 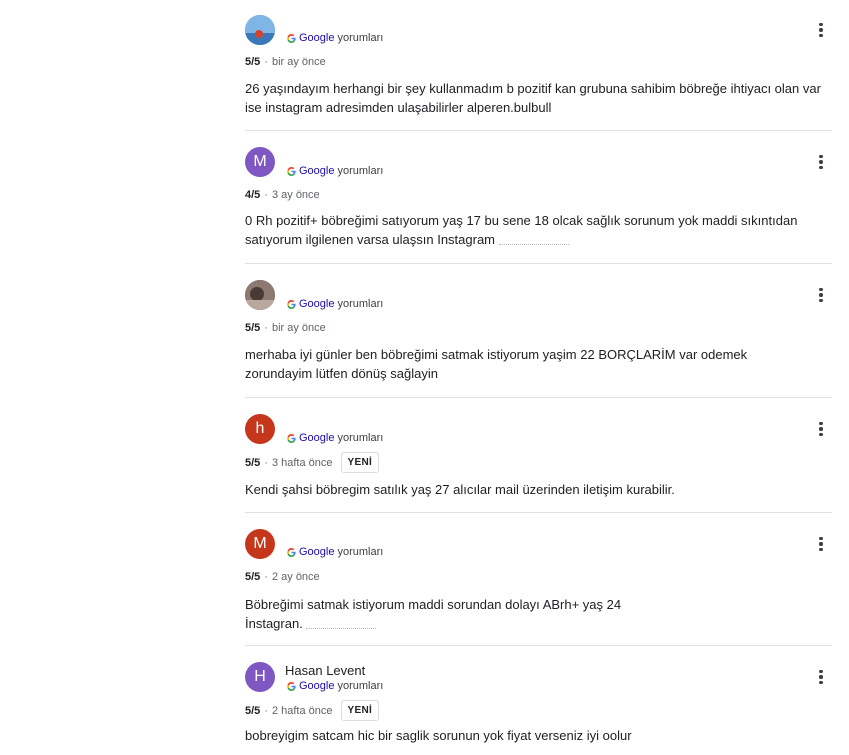 I want to click on review-time: 2 hafta önce, so click(x=302, y=710).